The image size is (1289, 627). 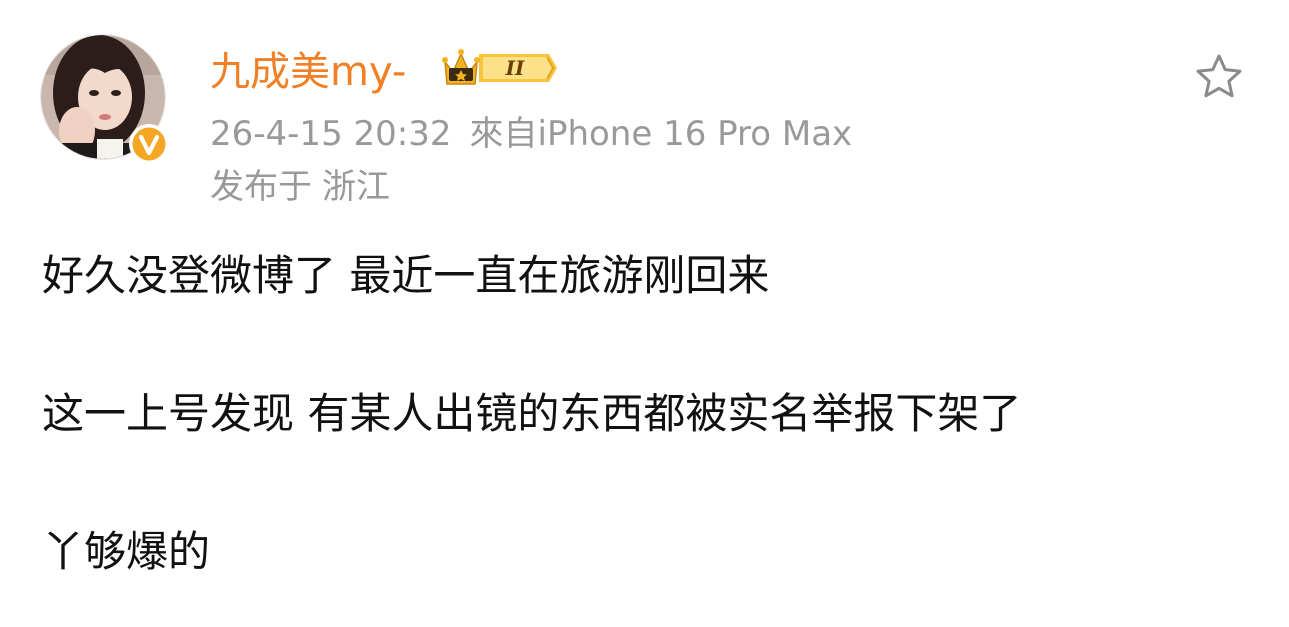 I want to click on star-outline-icon, so click(x=1219, y=77).